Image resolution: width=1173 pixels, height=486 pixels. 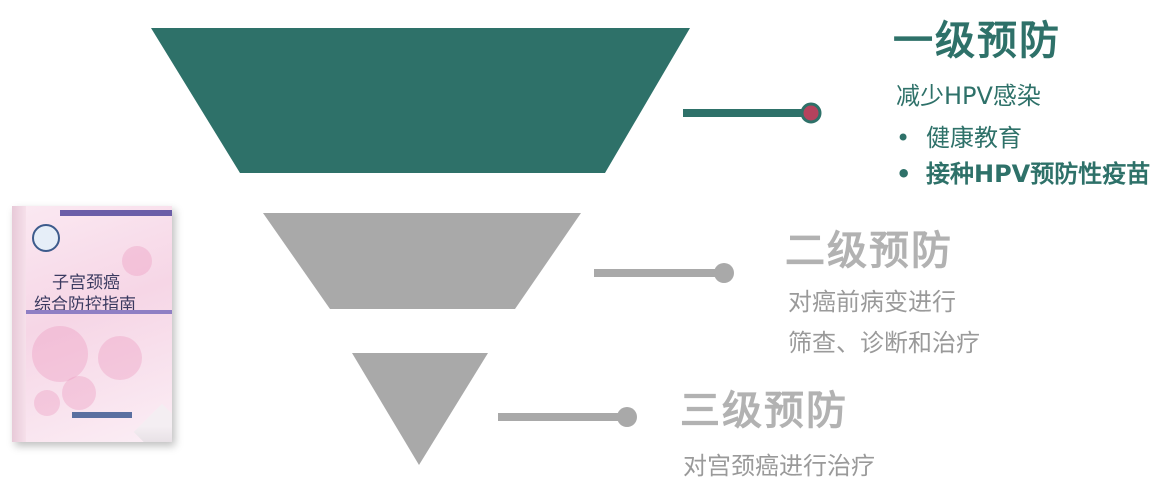 What do you see at coordinates (46, 238) in the screenshot?
I see `book-emblem-icon` at bounding box center [46, 238].